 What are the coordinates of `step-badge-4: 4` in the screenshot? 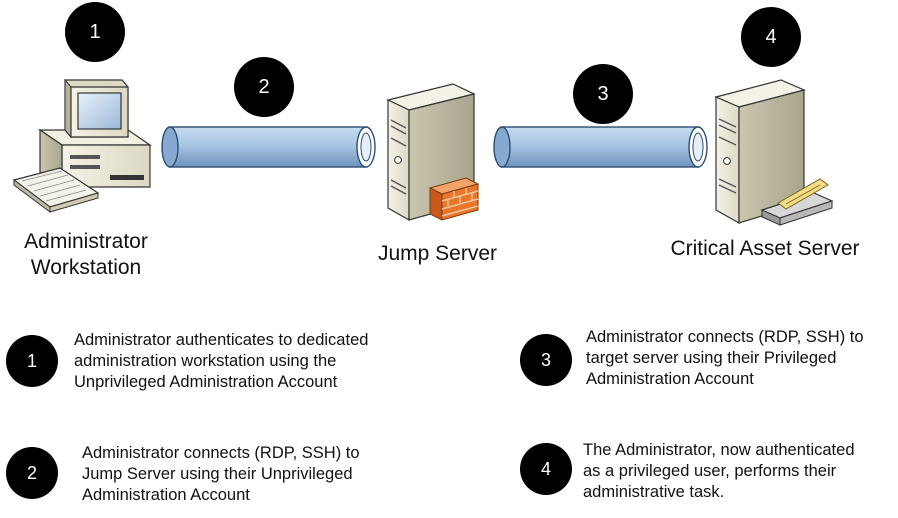 It's located at (771, 37).